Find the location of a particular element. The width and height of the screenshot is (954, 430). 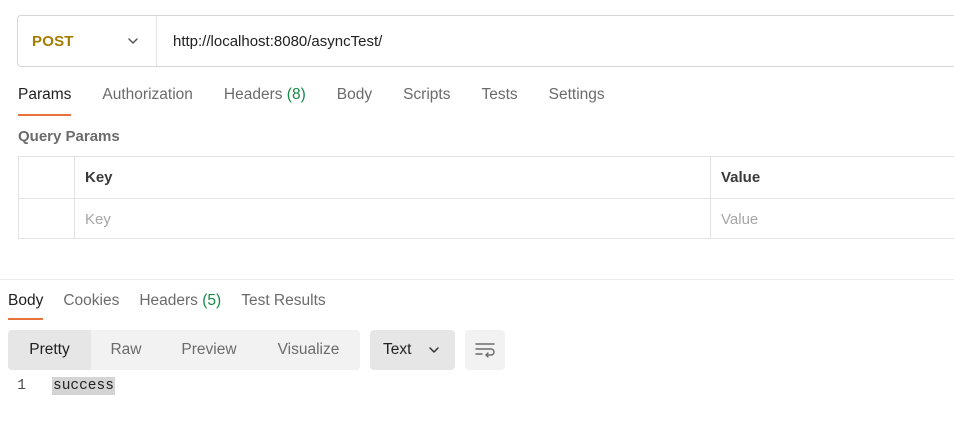

response-tab-body: Body is located at coordinates (26, 305).